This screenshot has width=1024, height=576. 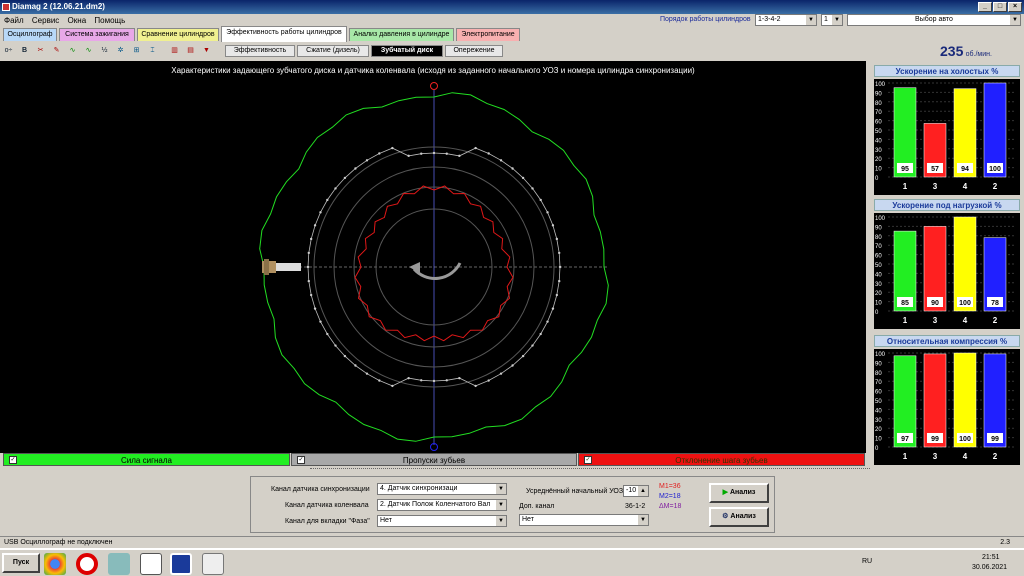 I want to click on grid-icon: ⊞, so click(x=136, y=50).